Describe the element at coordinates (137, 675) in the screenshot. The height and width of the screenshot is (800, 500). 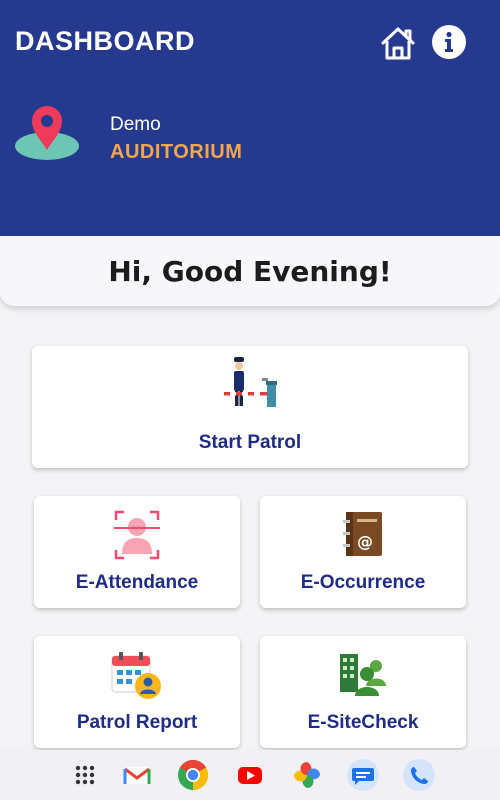
I see `calendar-user-icon` at that location.